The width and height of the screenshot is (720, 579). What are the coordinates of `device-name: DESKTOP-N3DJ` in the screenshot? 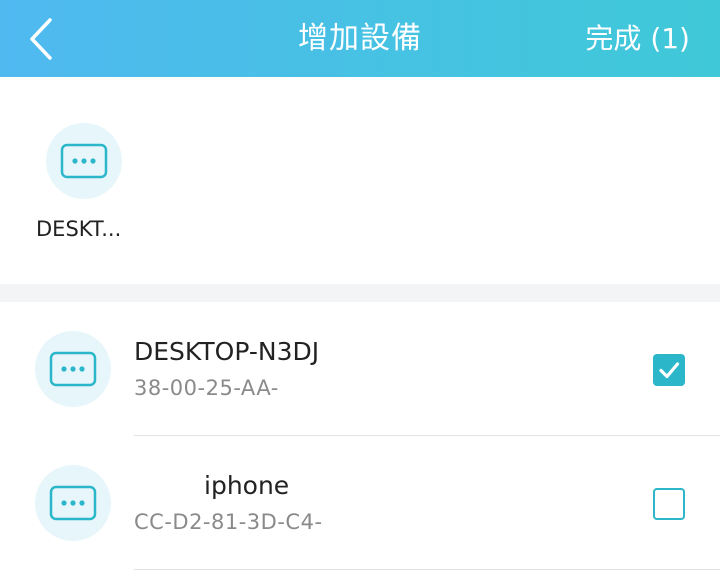 It's located at (227, 351).